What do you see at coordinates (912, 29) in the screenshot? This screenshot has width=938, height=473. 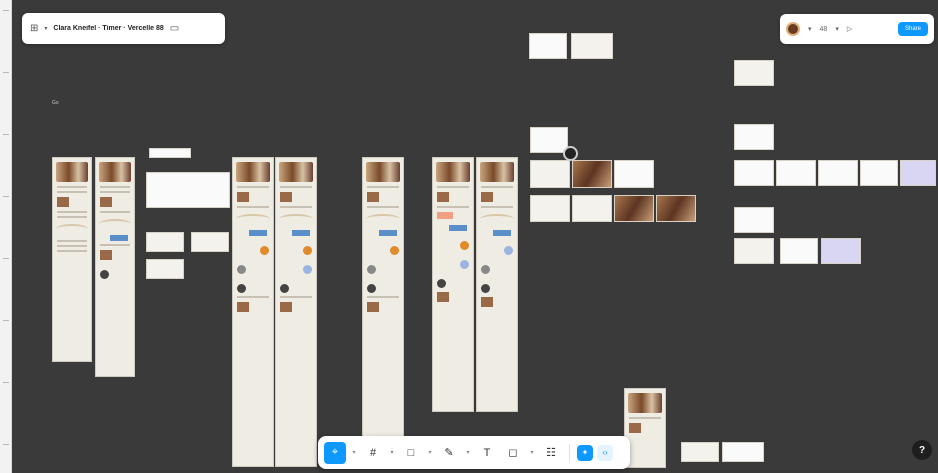 I see `share-button: Share` at bounding box center [912, 29].